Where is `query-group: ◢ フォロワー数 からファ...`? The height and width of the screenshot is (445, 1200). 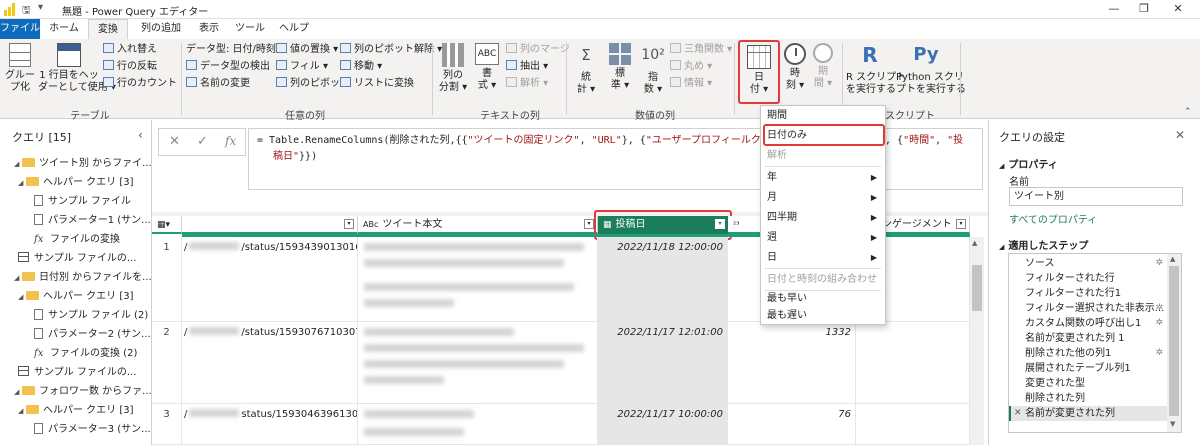 query-group: ◢ フォロワー数 からファ... is located at coordinates (75, 391).